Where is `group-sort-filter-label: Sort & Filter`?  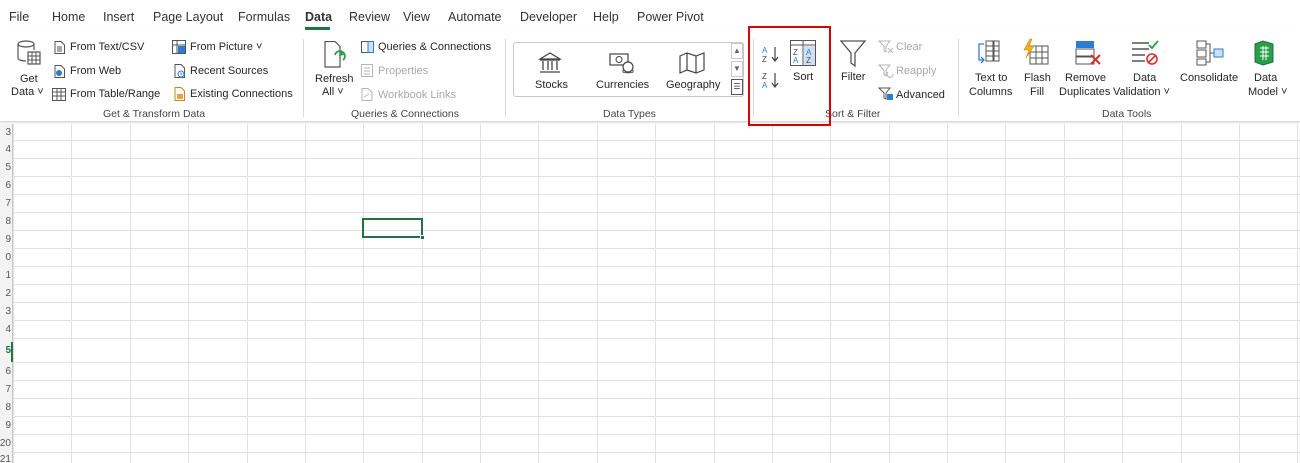 group-sort-filter-label: Sort & Filter is located at coordinates (853, 114).